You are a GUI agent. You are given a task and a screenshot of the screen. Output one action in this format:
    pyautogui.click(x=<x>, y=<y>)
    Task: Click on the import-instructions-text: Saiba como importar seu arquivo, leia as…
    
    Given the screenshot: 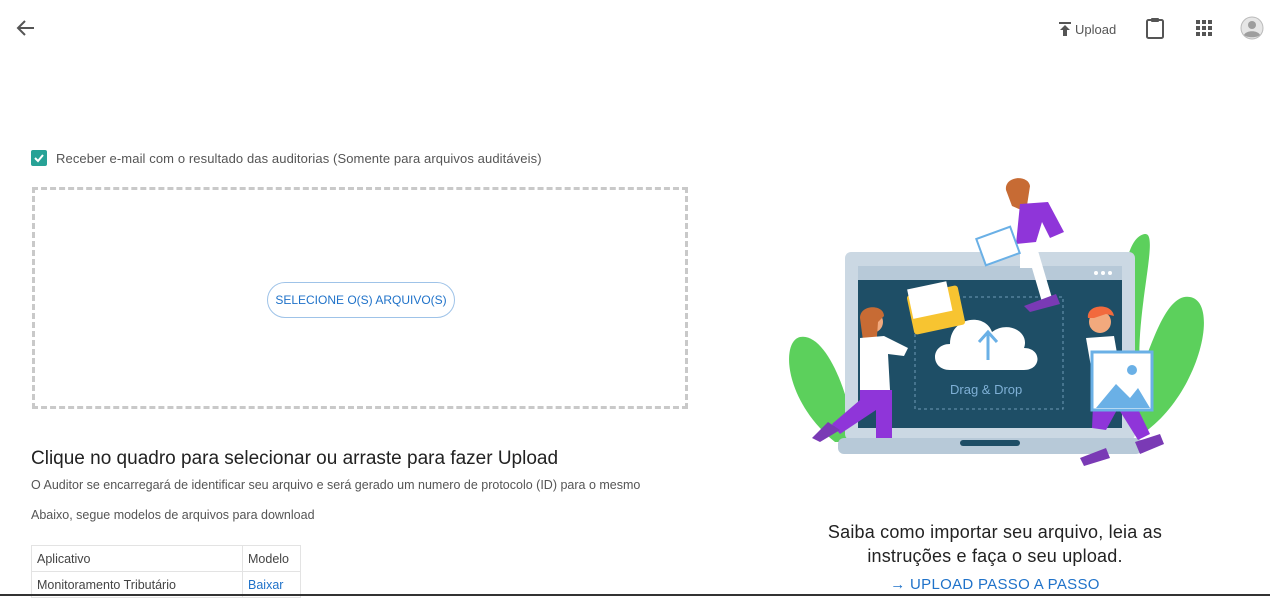 What is the action you would take?
    pyautogui.click(x=995, y=544)
    